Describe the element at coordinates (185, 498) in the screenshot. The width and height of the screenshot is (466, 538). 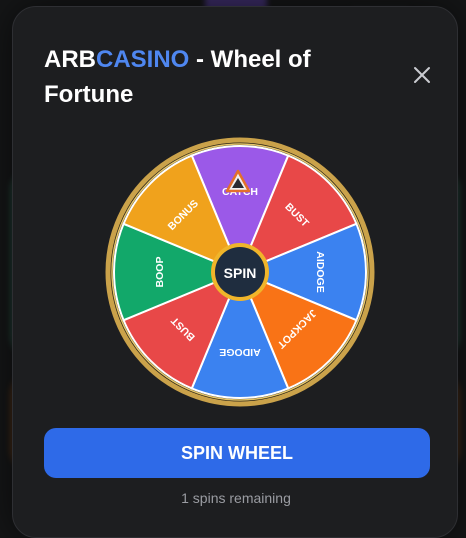
I see `spins-remaining-count: 1` at that location.